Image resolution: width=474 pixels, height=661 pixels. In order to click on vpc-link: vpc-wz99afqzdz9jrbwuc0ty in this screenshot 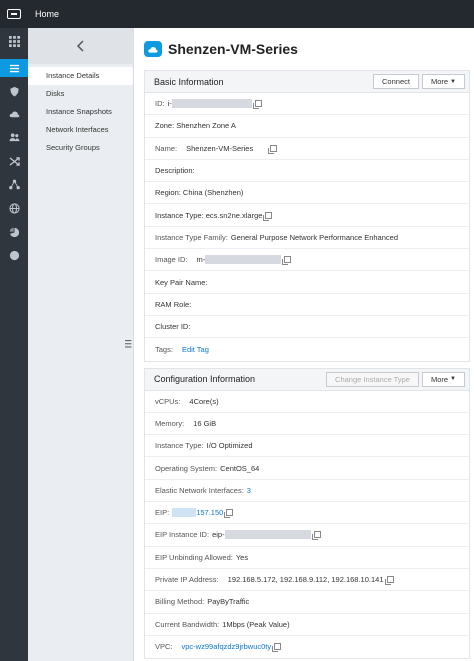, I will do `click(227, 646)`.